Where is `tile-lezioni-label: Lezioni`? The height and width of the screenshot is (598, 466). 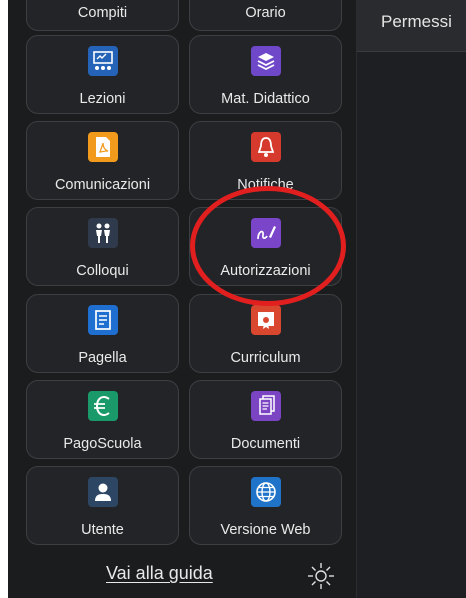 tile-lezioni-label: Lezioni is located at coordinates (102, 99).